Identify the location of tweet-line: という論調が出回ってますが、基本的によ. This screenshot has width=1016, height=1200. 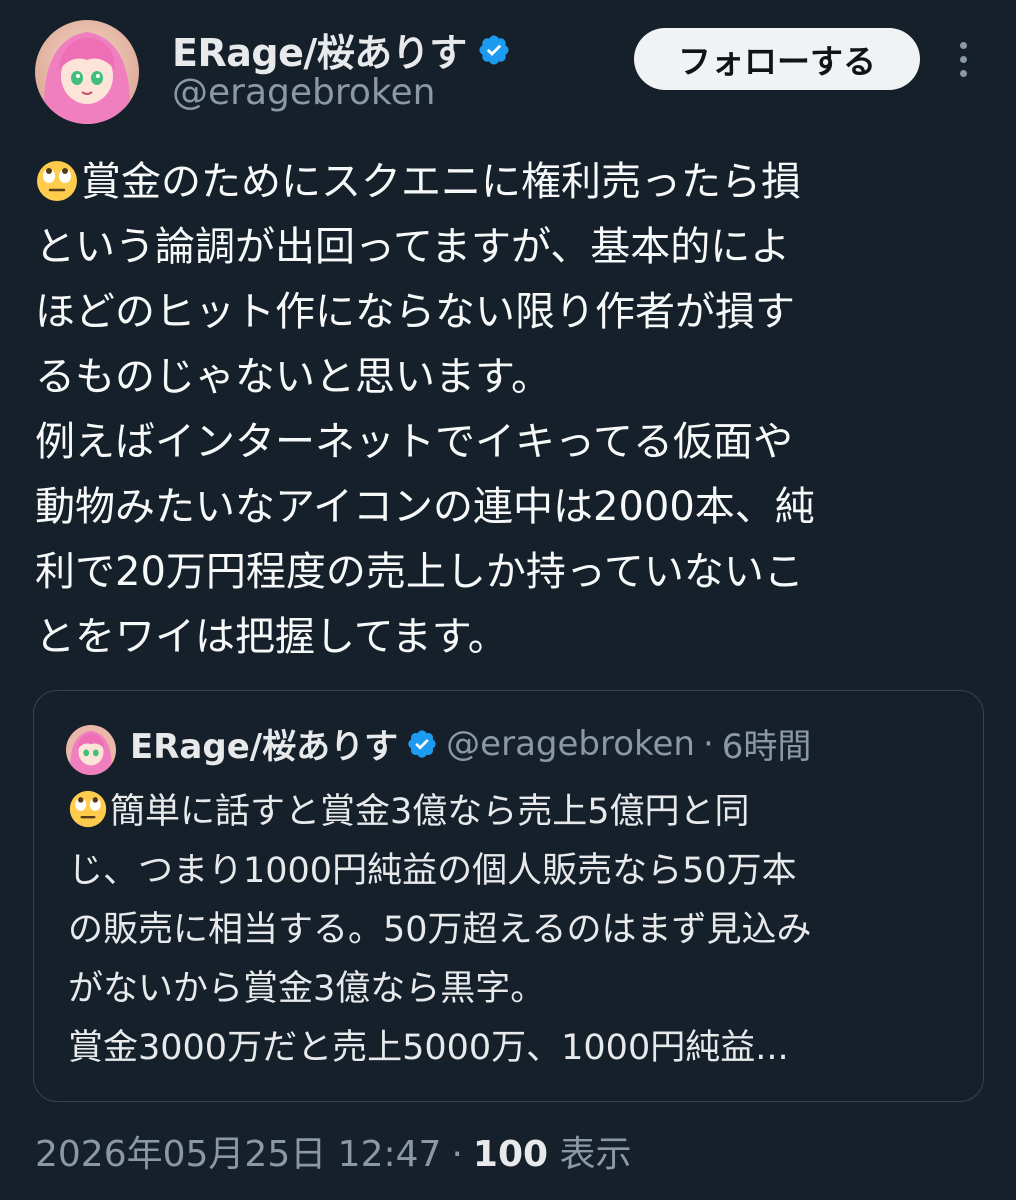
(413, 247).